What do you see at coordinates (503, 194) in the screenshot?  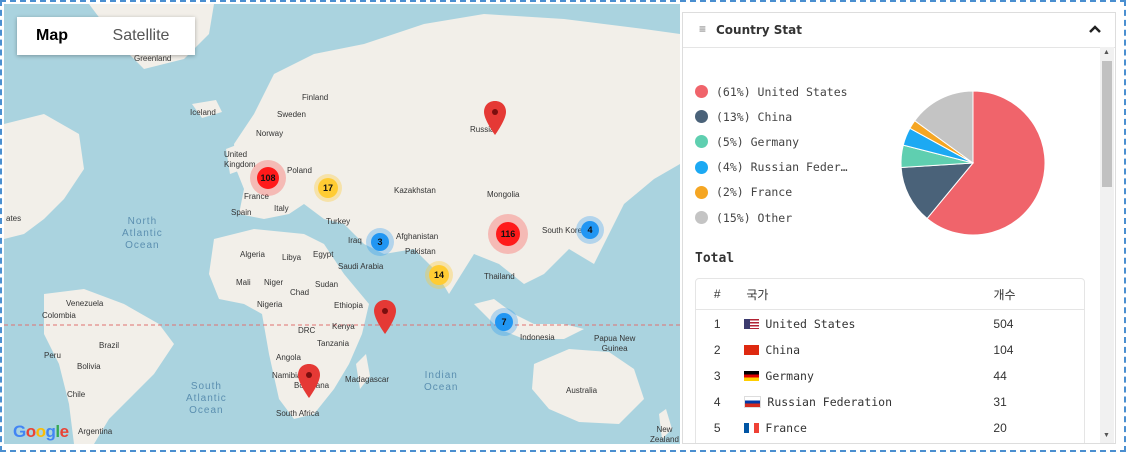 I see `map-label-mongolia: Mongolia` at bounding box center [503, 194].